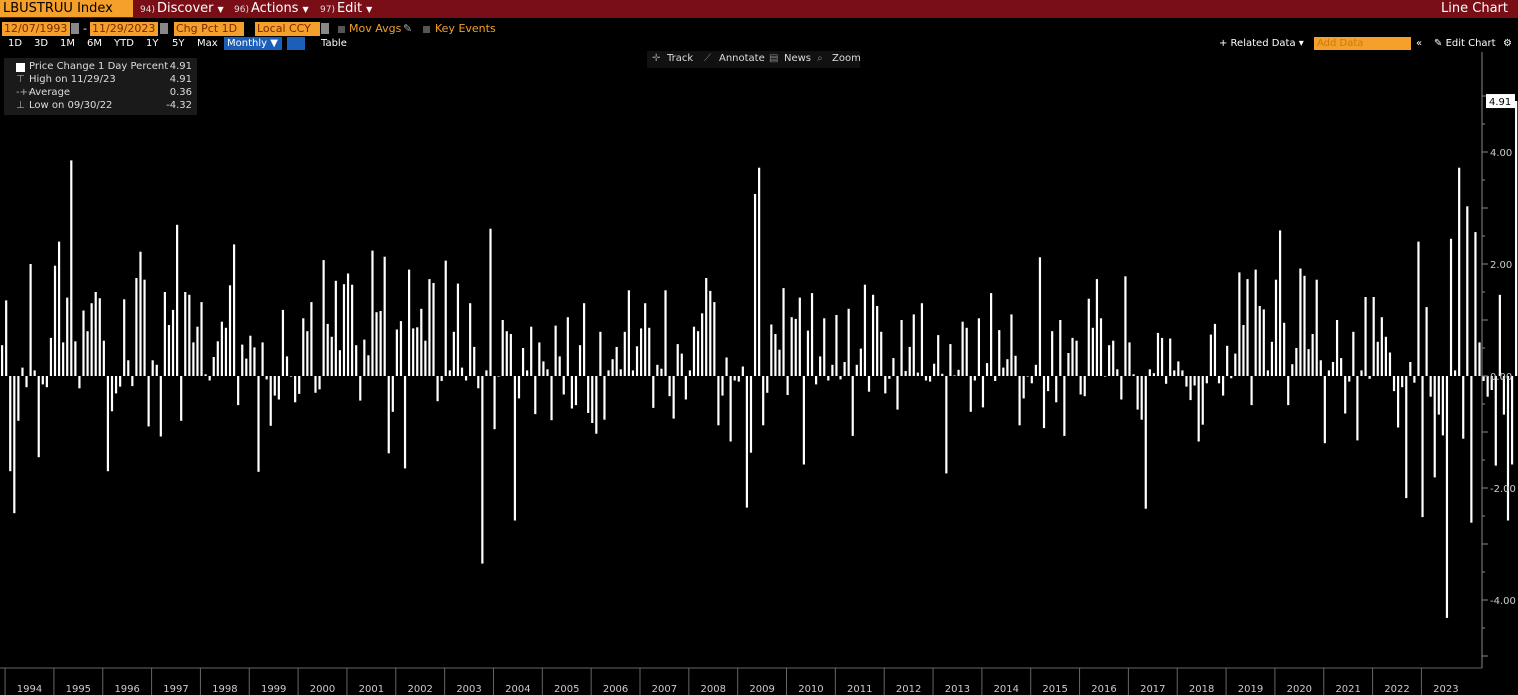 Image resolution: width=1518 pixels, height=695 pixels. What do you see at coordinates (1261, 43) in the screenshot?
I see `related-data-button: + Related Data ▾` at bounding box center [1261, 43].